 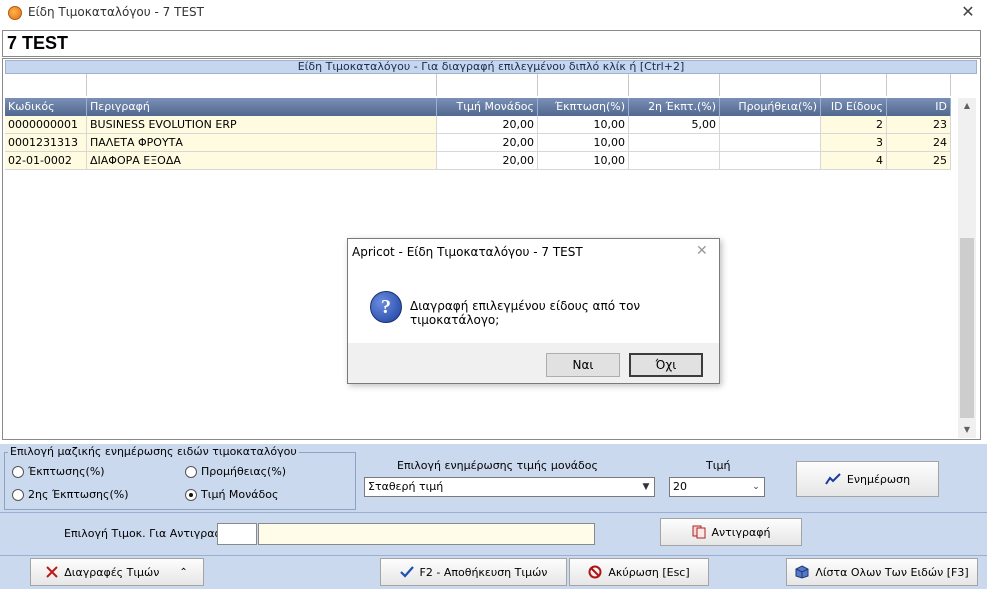 What do you see at coordinates (467, 252) in the screenshot?
I see `dialog-title: Apricot - Είδη Τιμοκαταλόγου - 7 TEST` at bounding box center [467, 252].